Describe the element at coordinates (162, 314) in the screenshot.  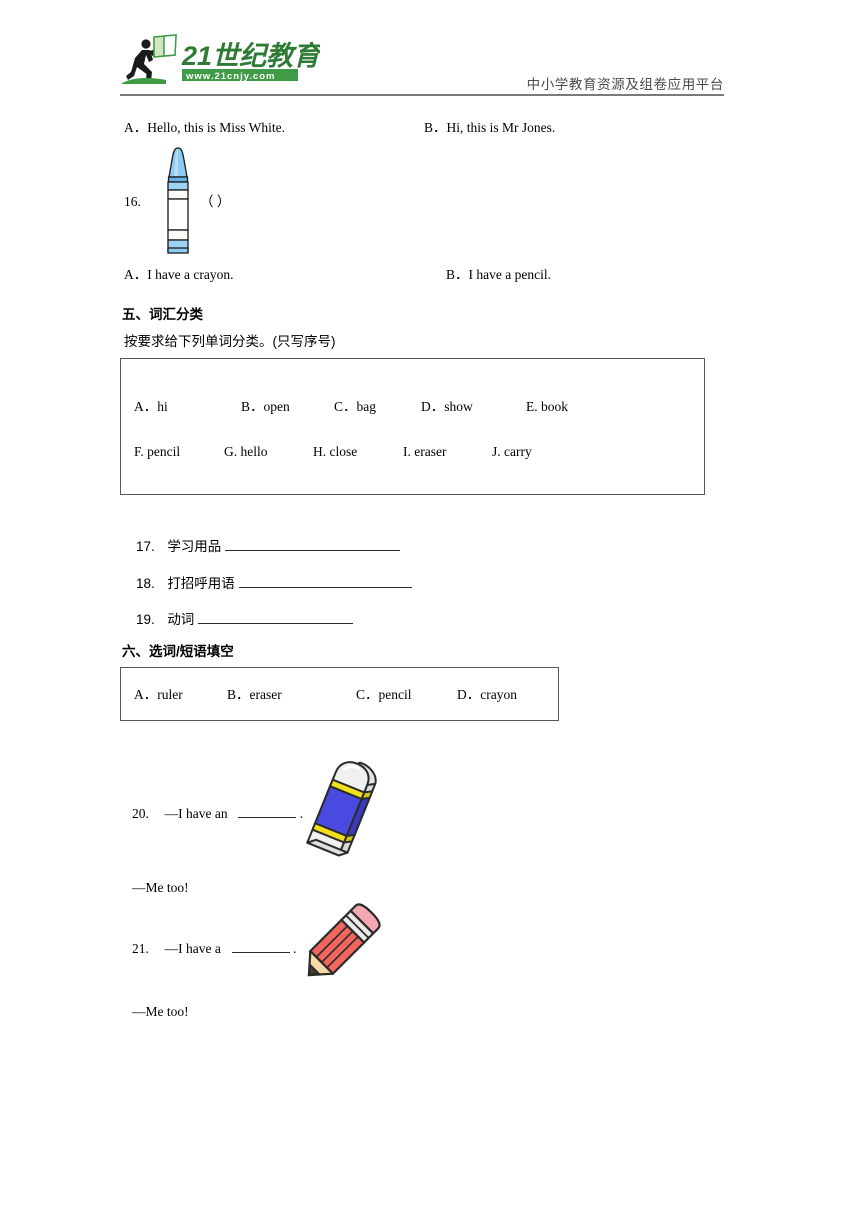
I see `section-five-heading: 五、词汇分类` at that location.